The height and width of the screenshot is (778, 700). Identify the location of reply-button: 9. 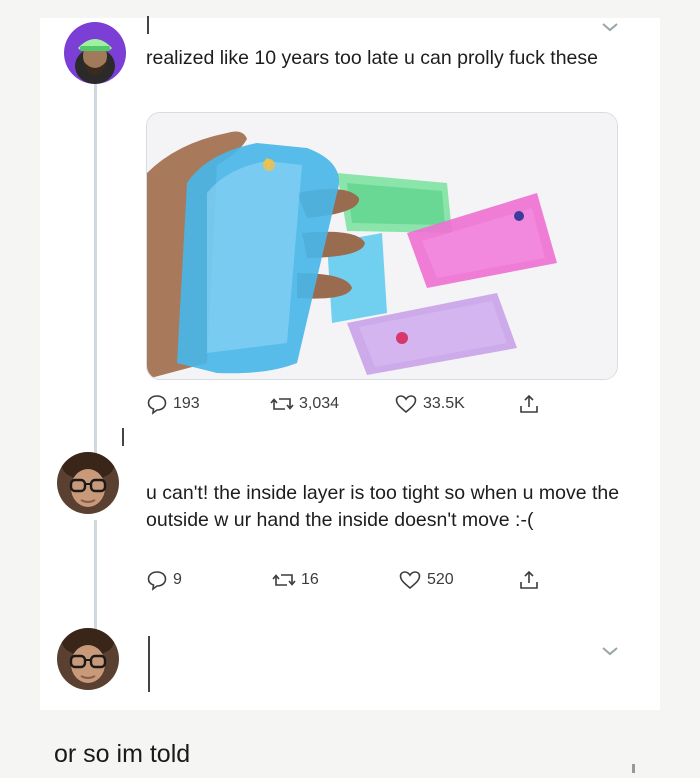
(164, 580).